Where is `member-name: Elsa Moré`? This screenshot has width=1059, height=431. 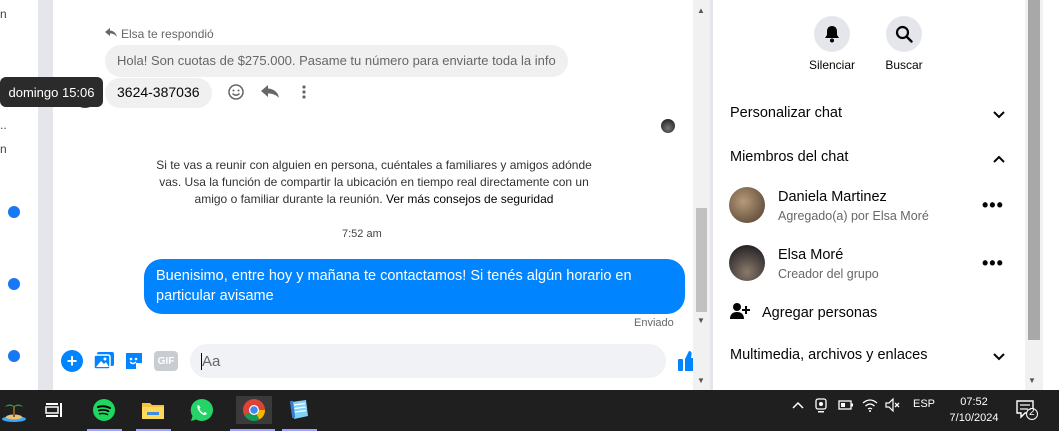
member-name: Elsa Moré is located at coordinates (811, 255).